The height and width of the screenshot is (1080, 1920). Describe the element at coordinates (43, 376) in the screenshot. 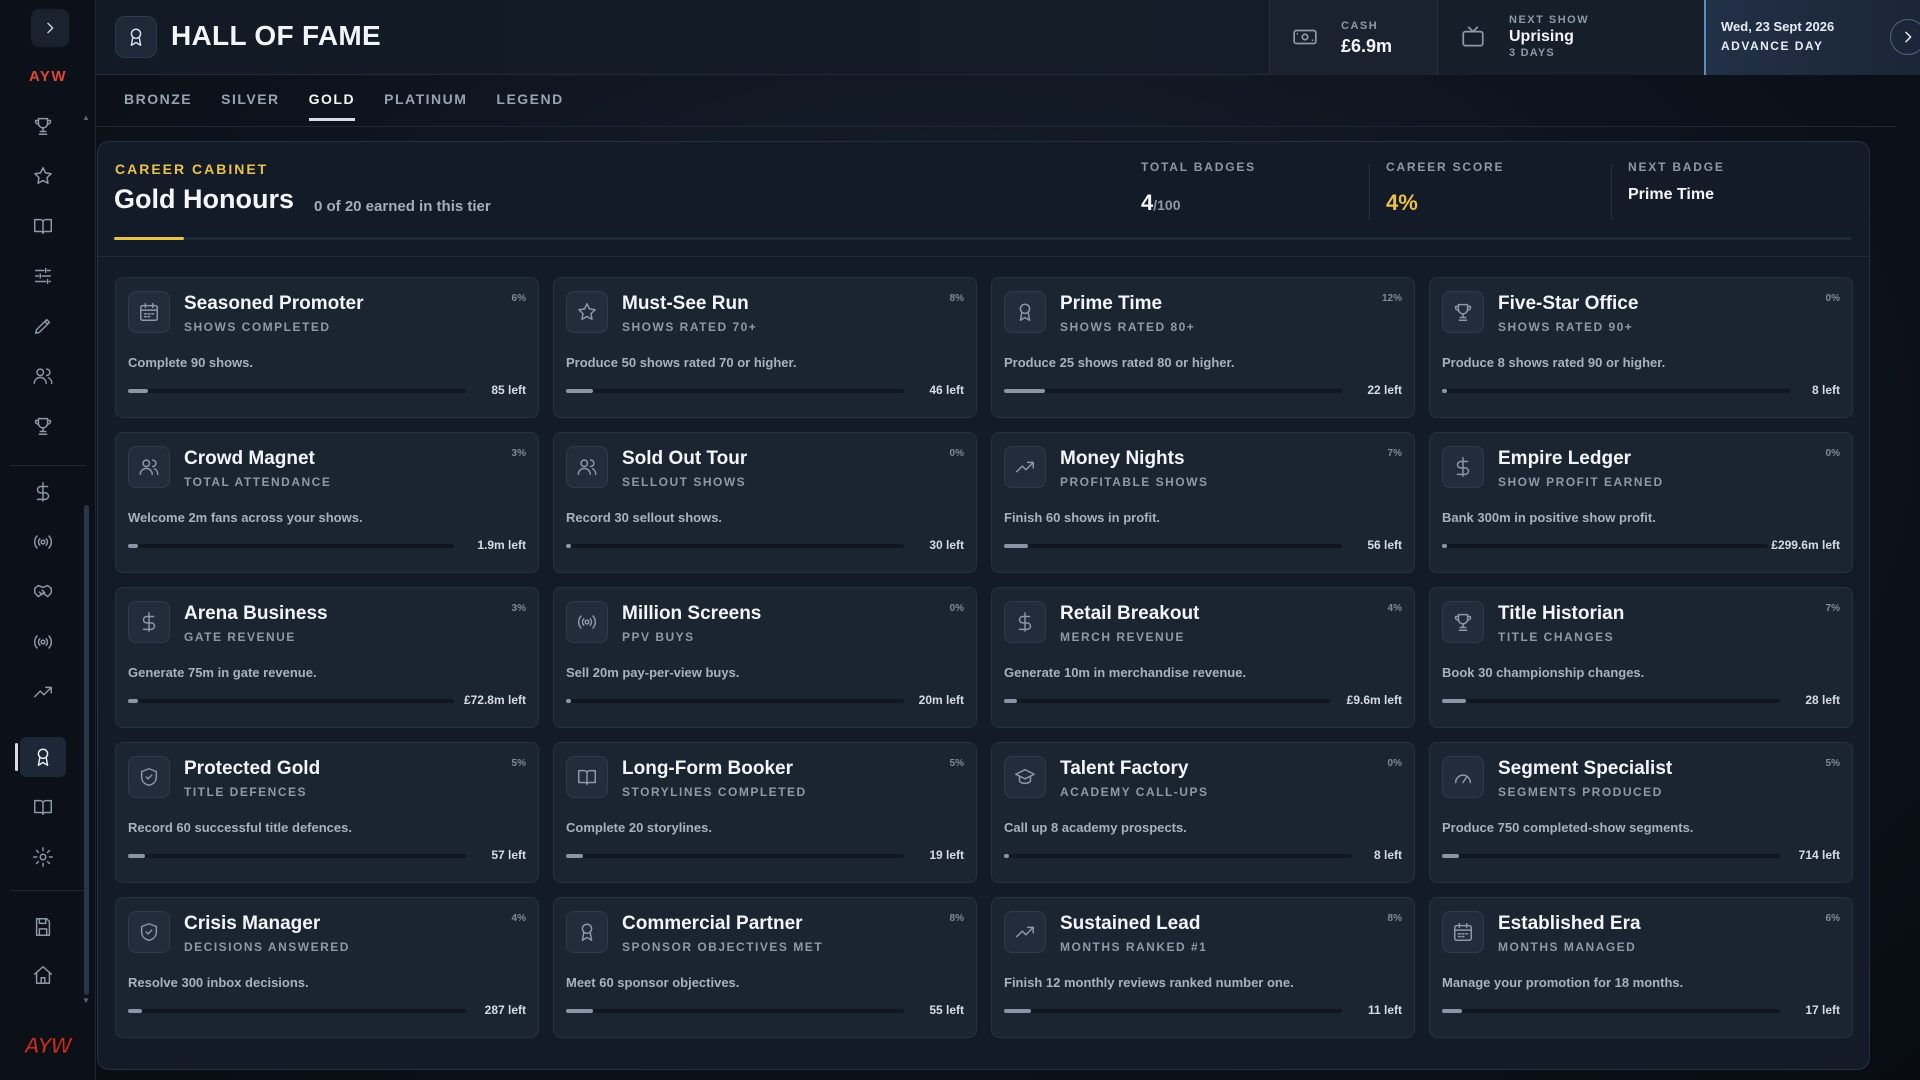

I see `sidebar-item-users` at that location.